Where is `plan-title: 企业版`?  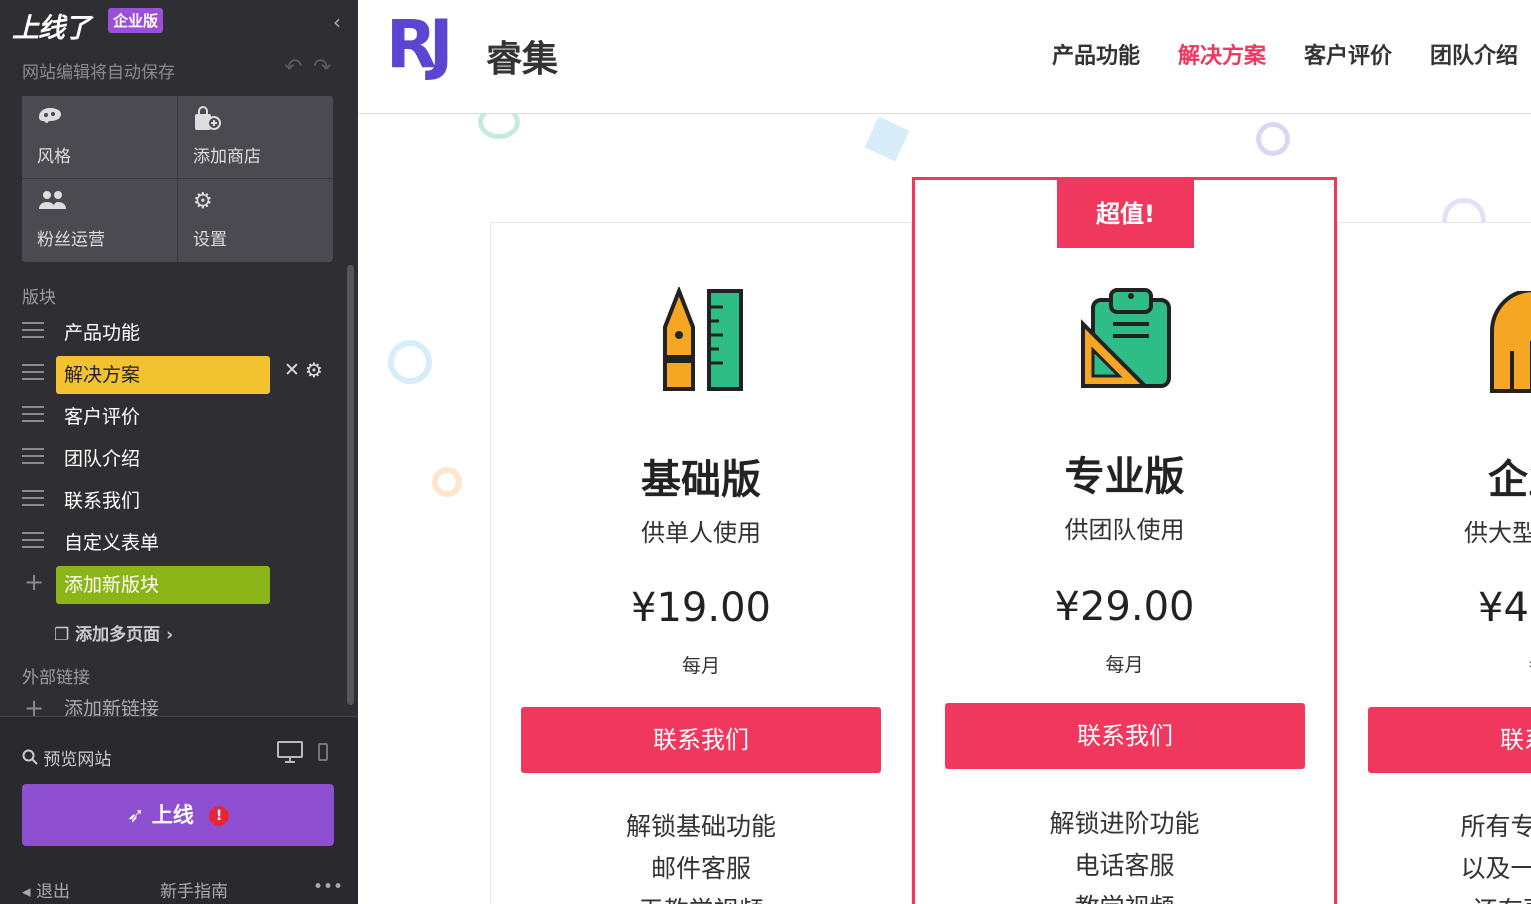 plan-title: 企业版 is located at coordinates (1509, 480).